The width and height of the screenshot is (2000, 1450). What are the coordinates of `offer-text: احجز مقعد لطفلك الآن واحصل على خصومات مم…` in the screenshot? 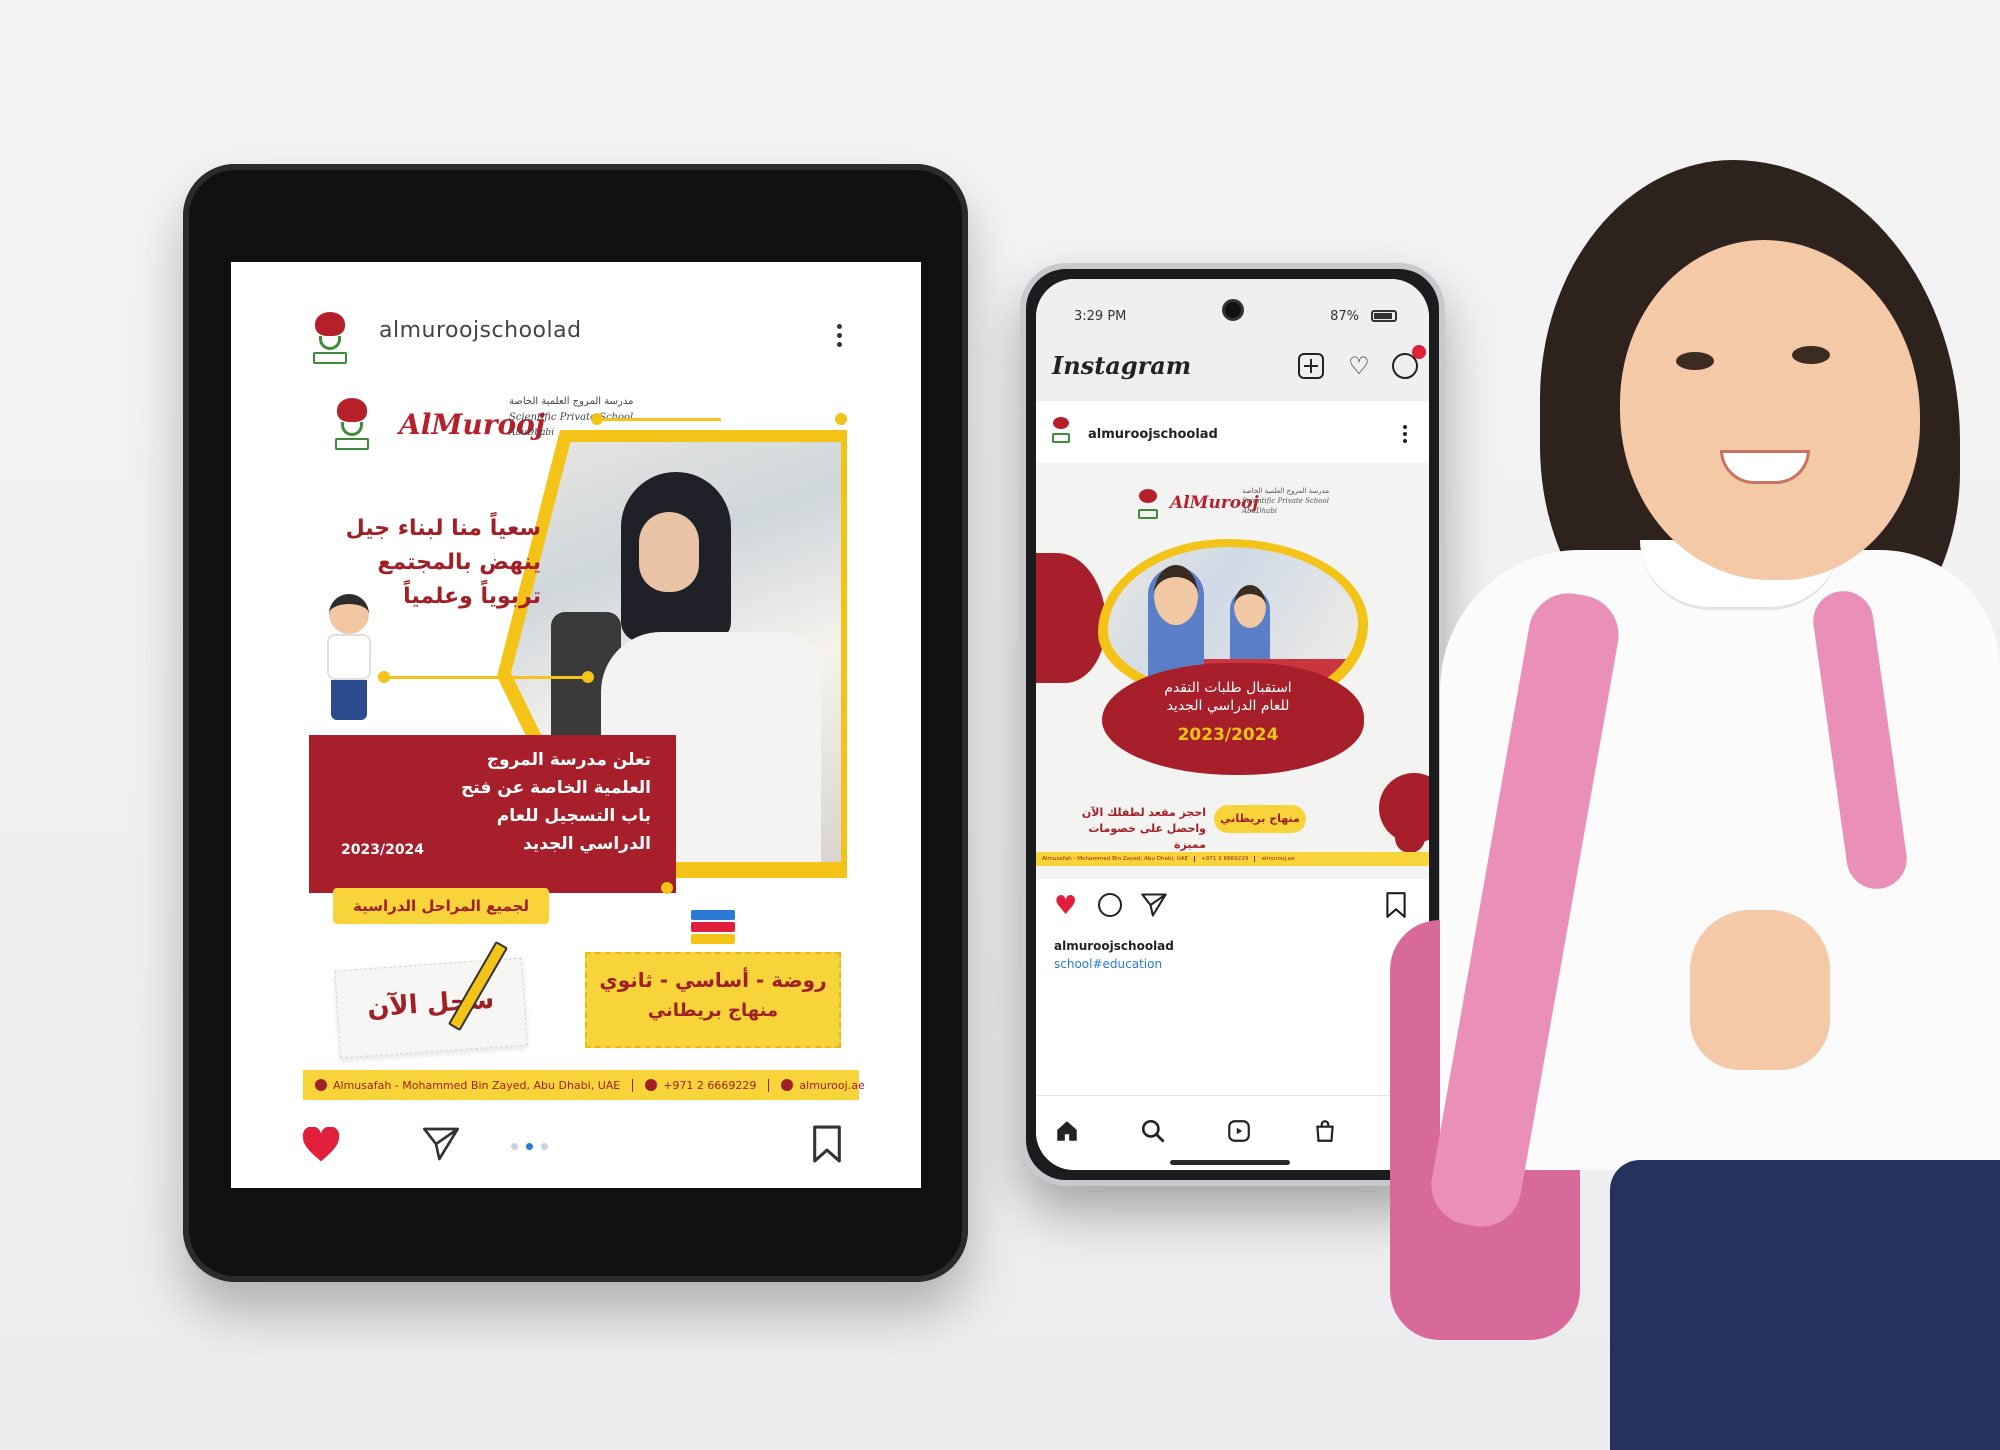 It's located at (1143, 828).